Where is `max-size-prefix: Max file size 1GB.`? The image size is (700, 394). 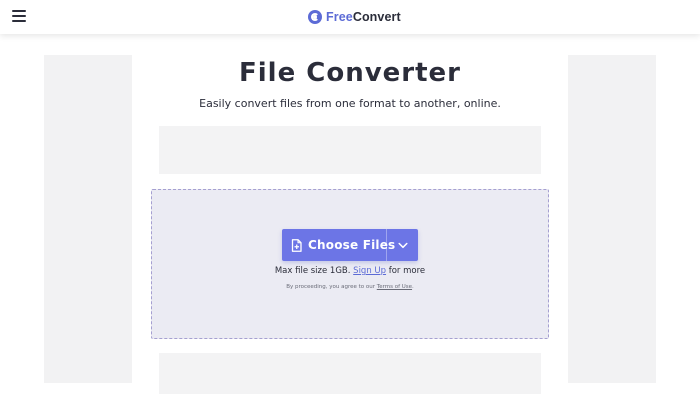
max-size-prefix: Max file size 1GB. is located at coordinates (312, 271).